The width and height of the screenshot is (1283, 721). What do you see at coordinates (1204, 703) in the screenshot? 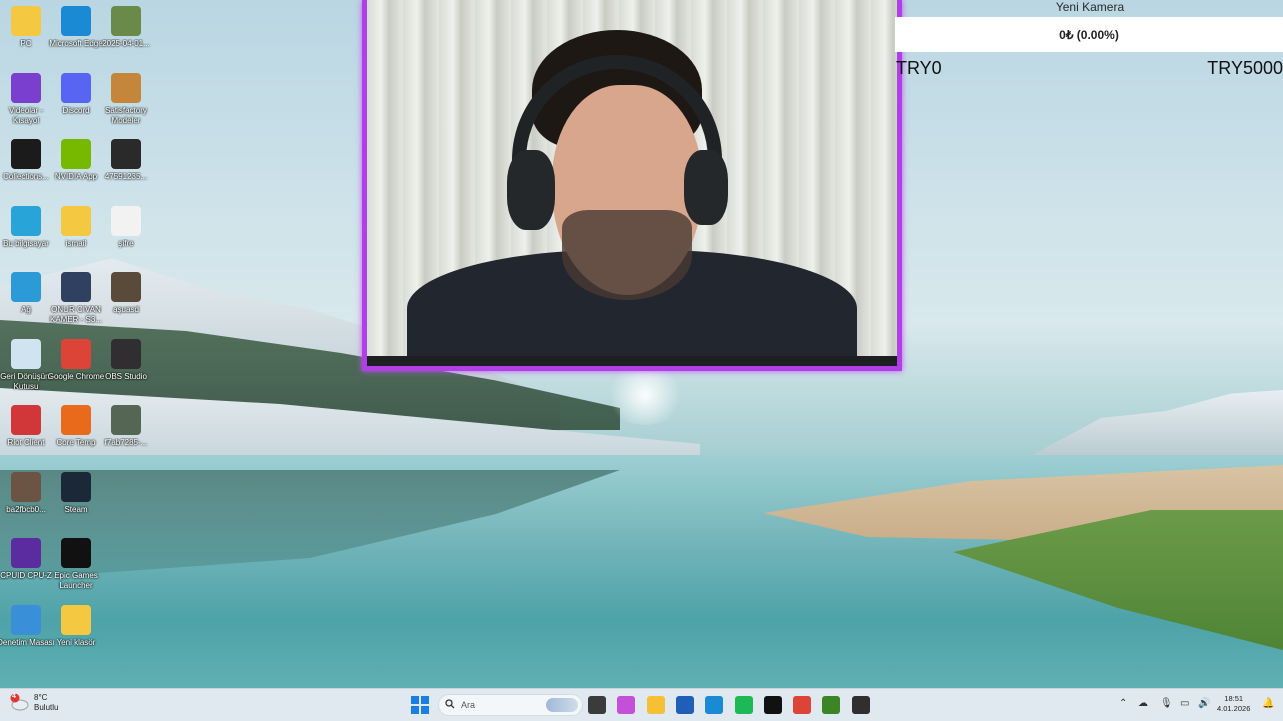
I see `volume-icon: 🔊` at bounding box center [1204, 703].